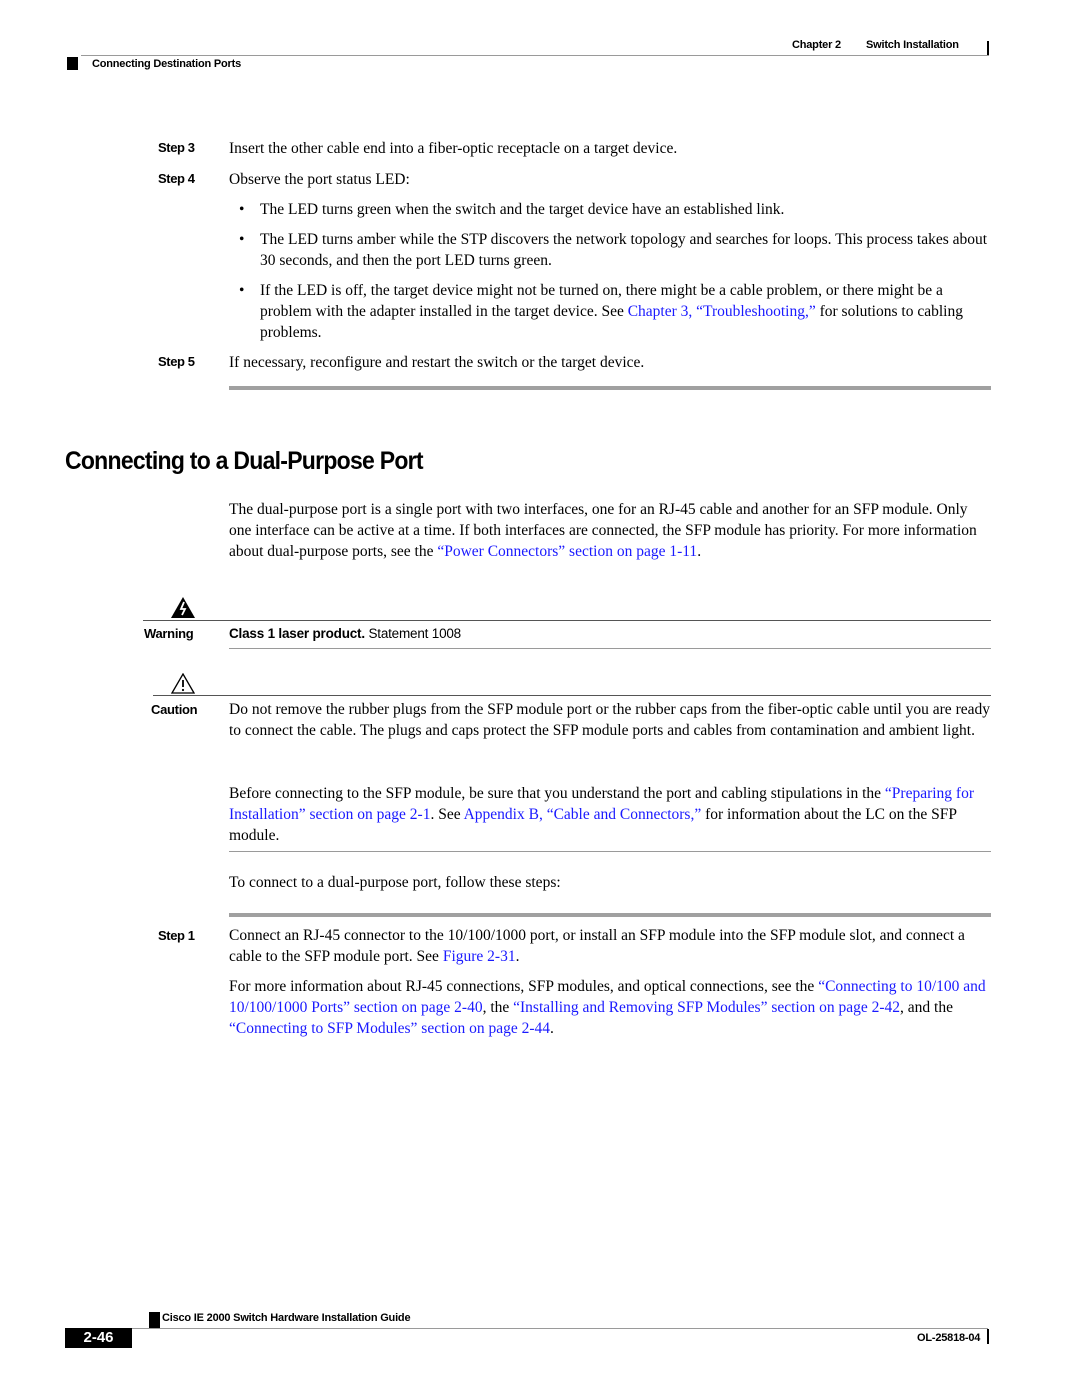 The height and width of the screenshot is (1397, 1080). I want to click on step-1-label: Step 1, so click(176, 935).